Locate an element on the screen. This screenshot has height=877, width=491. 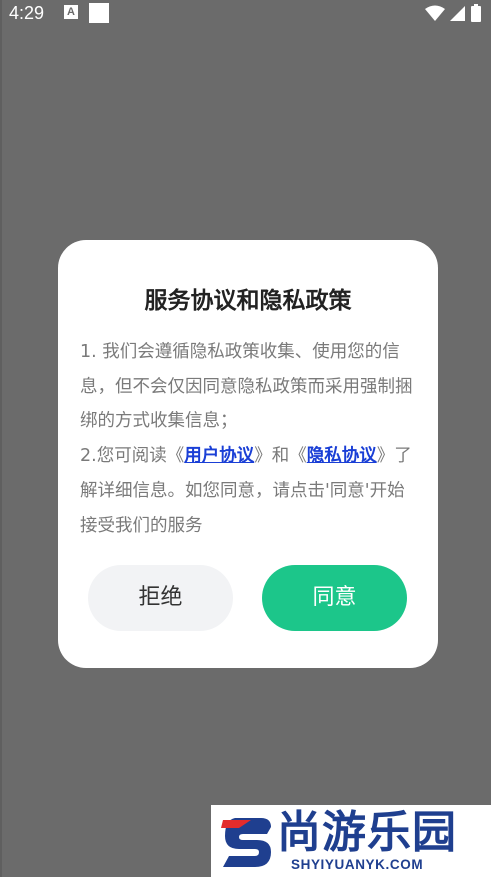
status-icons is located at coordinates (454, 13).